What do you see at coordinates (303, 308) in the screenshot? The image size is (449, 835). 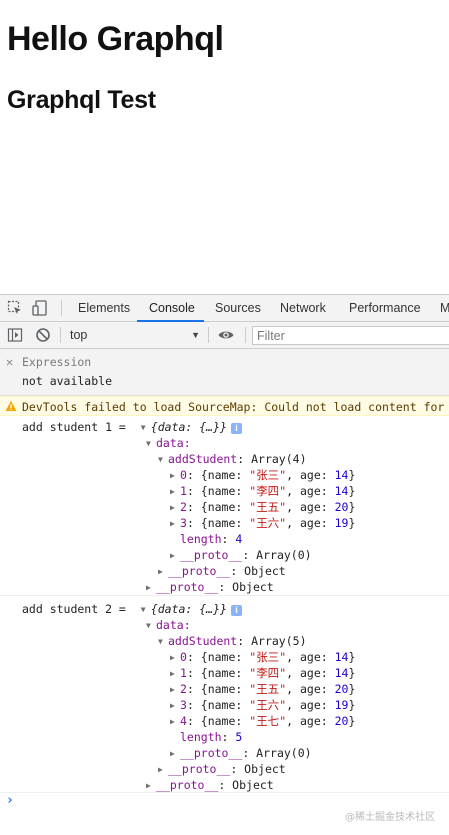 I see `tab-network: Network` at bounding box center [303, 308].